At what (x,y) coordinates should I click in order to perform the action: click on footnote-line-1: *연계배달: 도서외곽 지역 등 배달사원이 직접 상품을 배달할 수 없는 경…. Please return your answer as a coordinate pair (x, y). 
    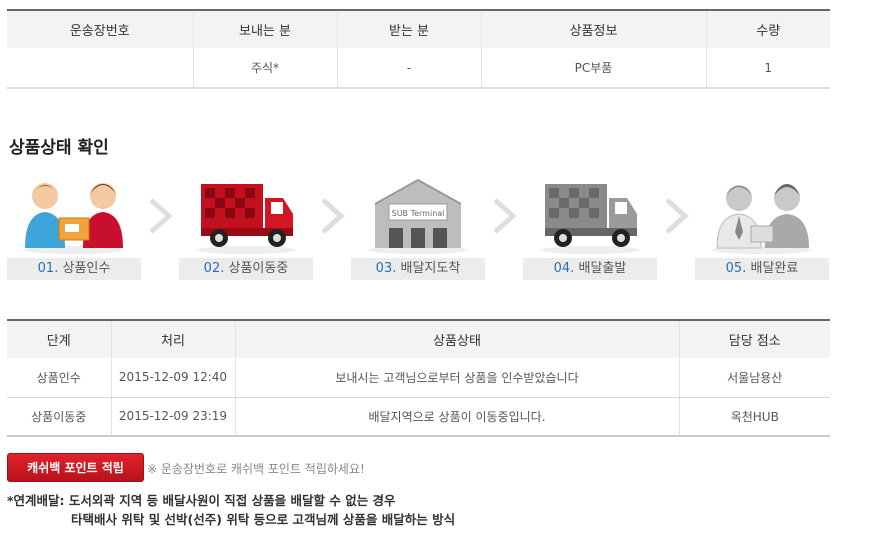
    Looking at the image, I should click on (201, 500).